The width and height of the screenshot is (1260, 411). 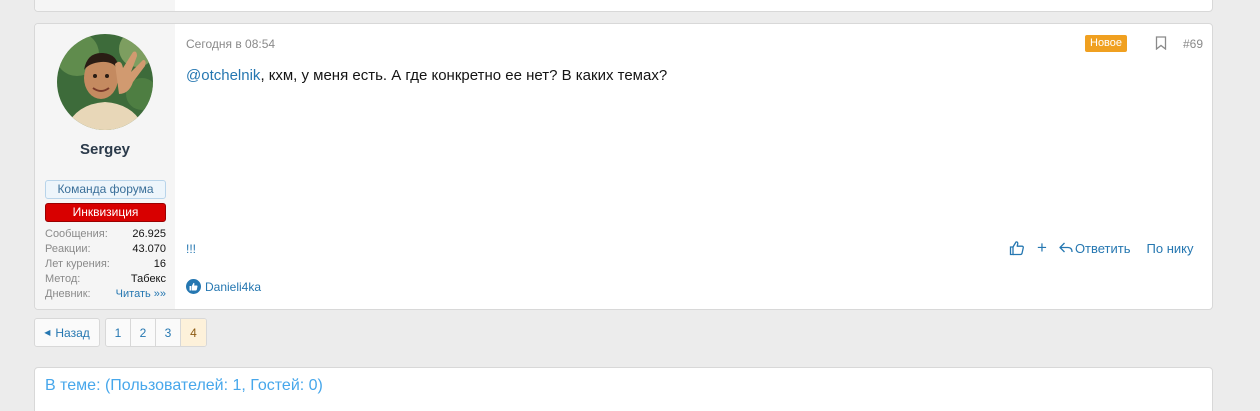 I want to click on reply-label: Ответить, so click(x=1102, y=248).